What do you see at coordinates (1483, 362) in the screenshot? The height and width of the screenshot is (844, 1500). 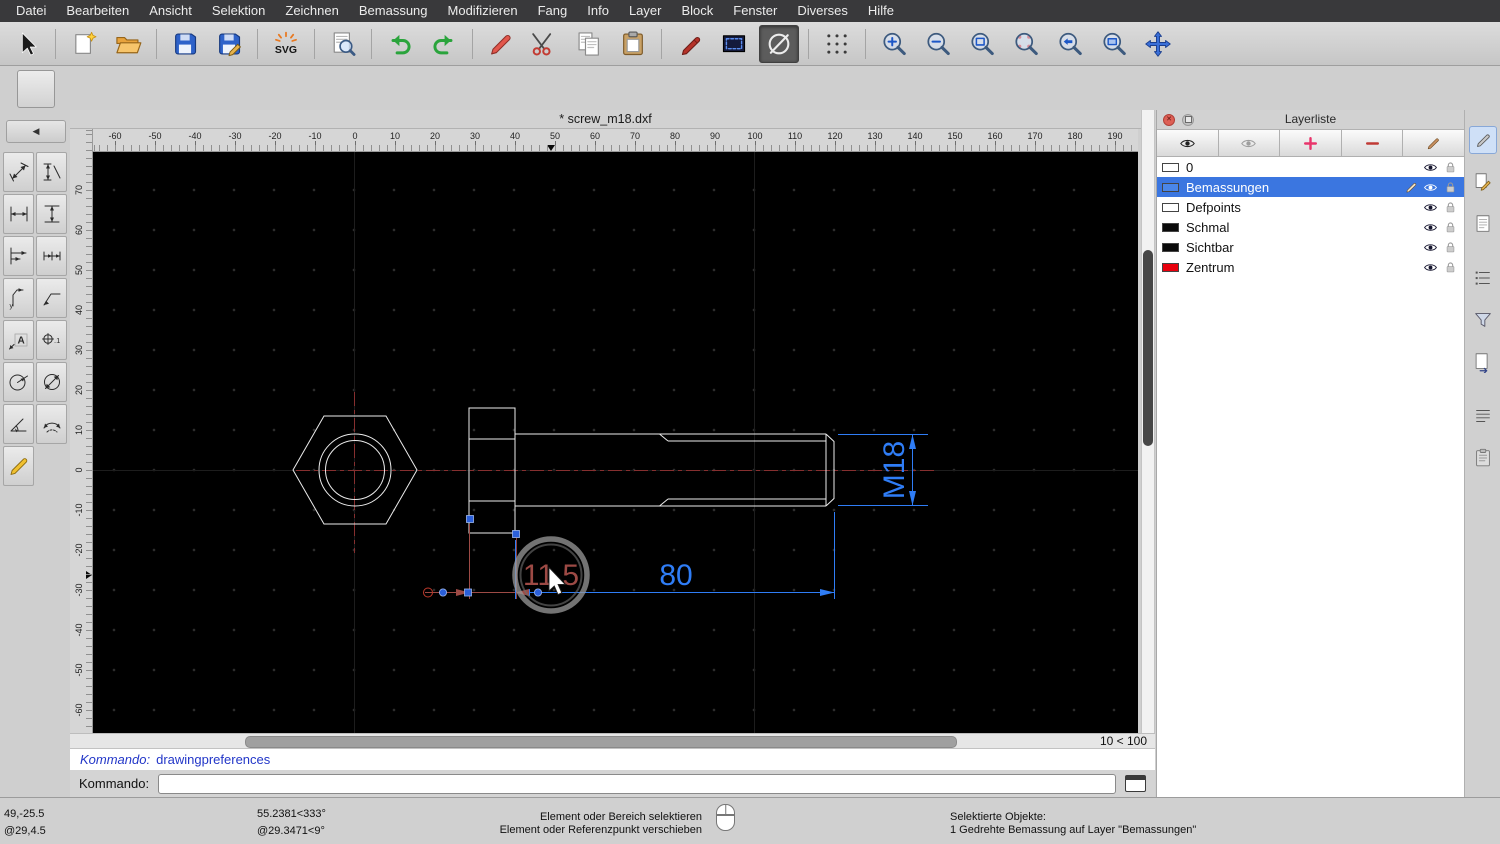 I see `dock-page-arrow-button` at bounding box center [1483, 362].